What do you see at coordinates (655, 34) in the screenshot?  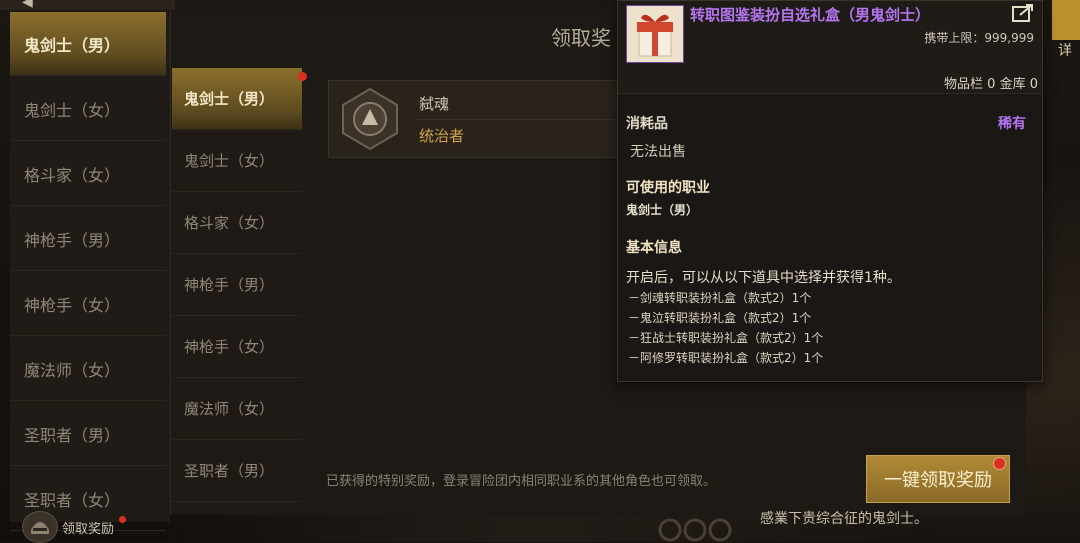 I see `gift-box-icon` at bounding box center [655, 34].